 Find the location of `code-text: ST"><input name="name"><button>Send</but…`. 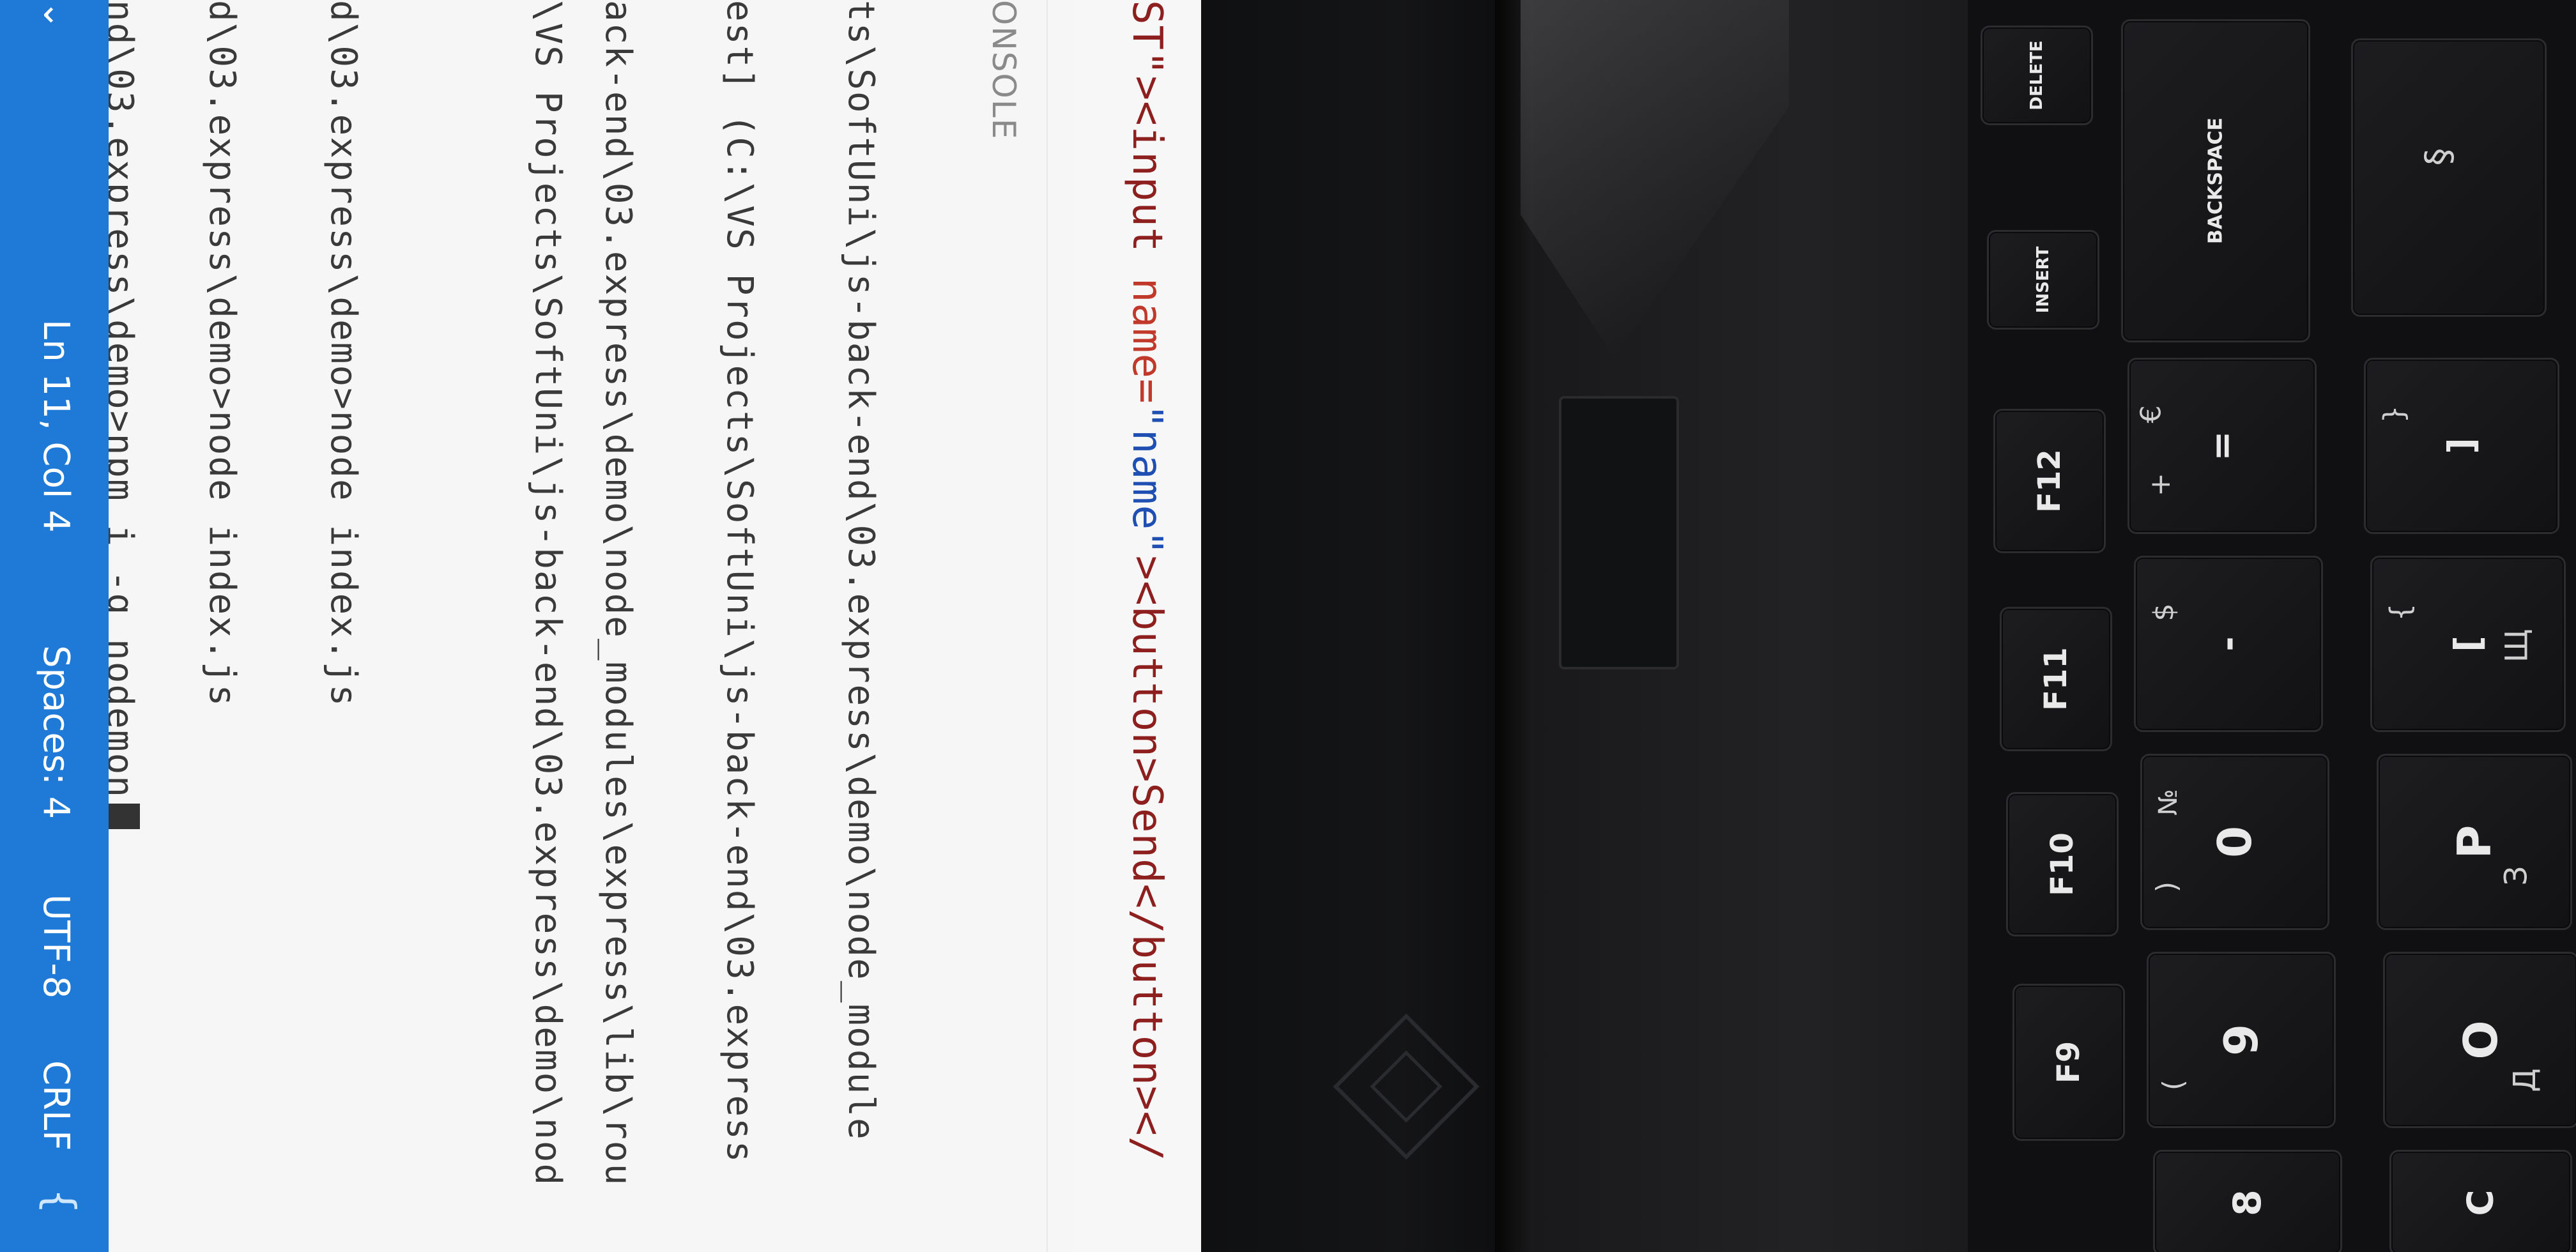

code-text: ST"><input name="name"><button>Send</but… is located at coordinates (1146, 580).